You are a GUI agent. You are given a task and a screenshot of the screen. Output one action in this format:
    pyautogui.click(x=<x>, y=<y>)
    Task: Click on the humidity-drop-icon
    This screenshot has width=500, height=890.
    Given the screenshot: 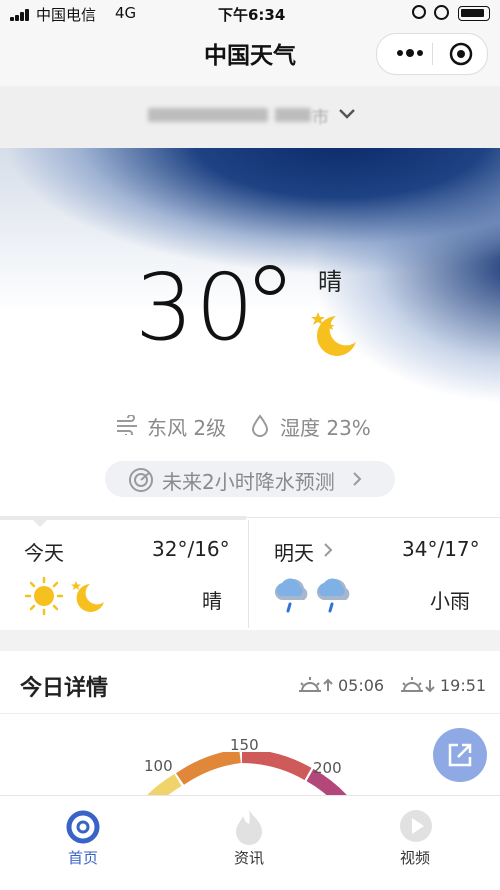 What is the action you would take?
    pyautogui.click(x=260, y=425)
    